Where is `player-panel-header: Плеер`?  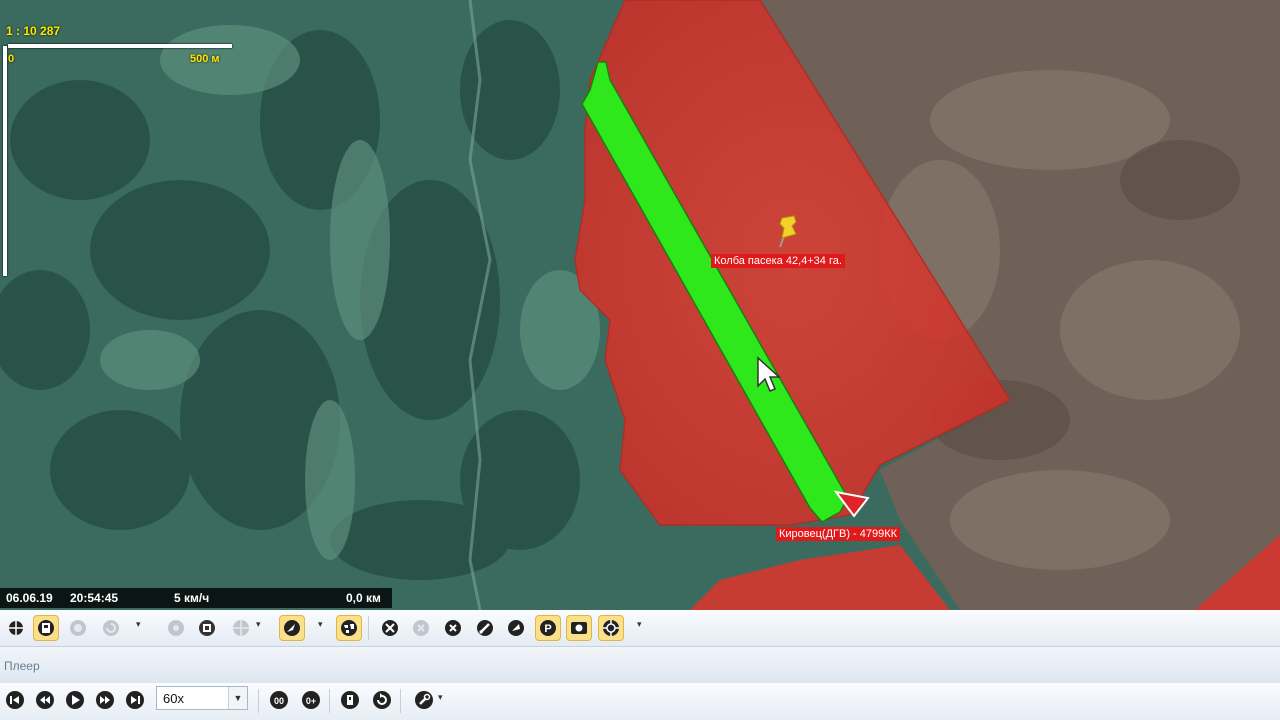 player-panel-header: Плеер is located at coordinates (640, 665).